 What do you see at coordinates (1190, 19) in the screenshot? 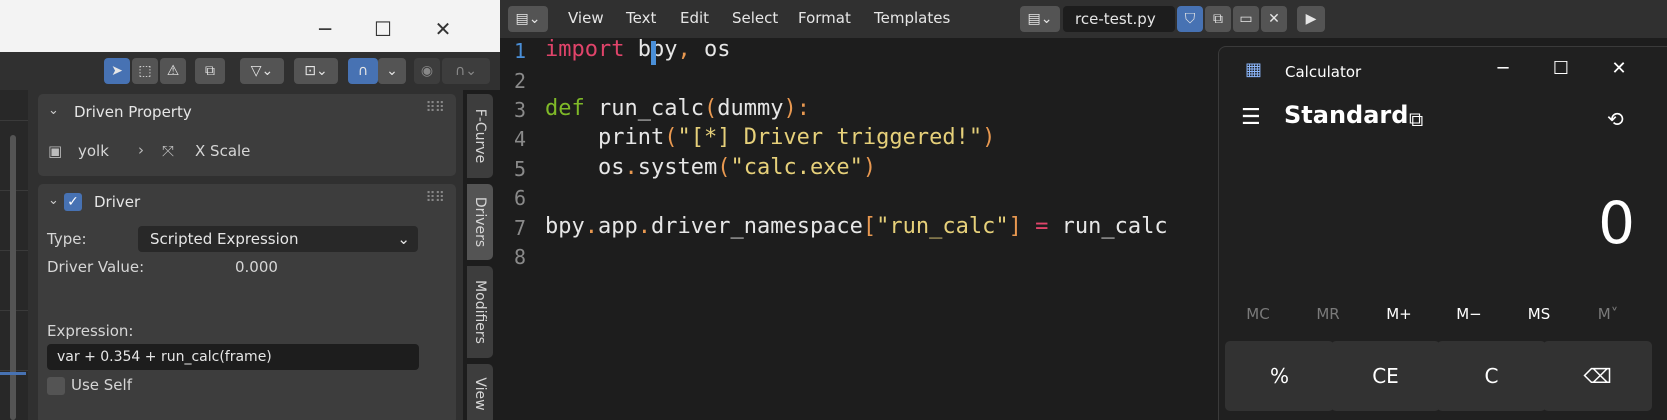
I see `register-toggle: ⛉` at bounding box center [1190, 19].